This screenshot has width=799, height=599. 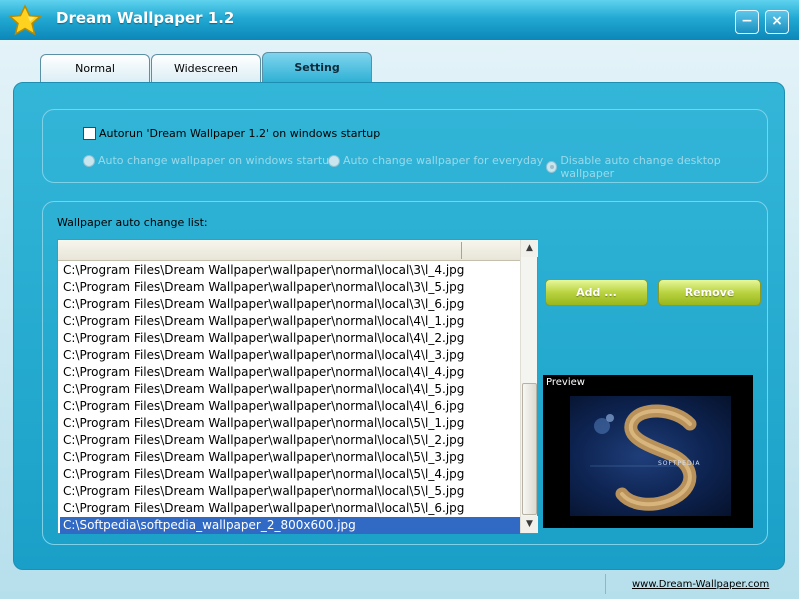 I want to click on preview-label: Preview, so click(x=565, y=382).